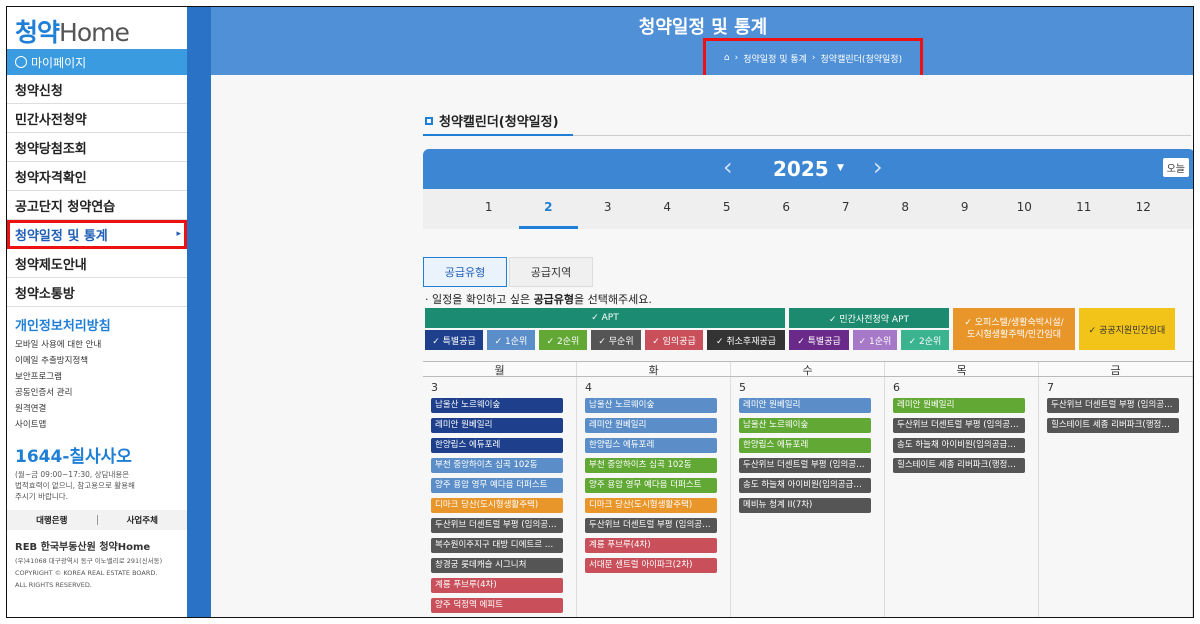  Describe the element at coordinates (787, 209) in the screenshot. I see `tab-month-6: 6` at that location.